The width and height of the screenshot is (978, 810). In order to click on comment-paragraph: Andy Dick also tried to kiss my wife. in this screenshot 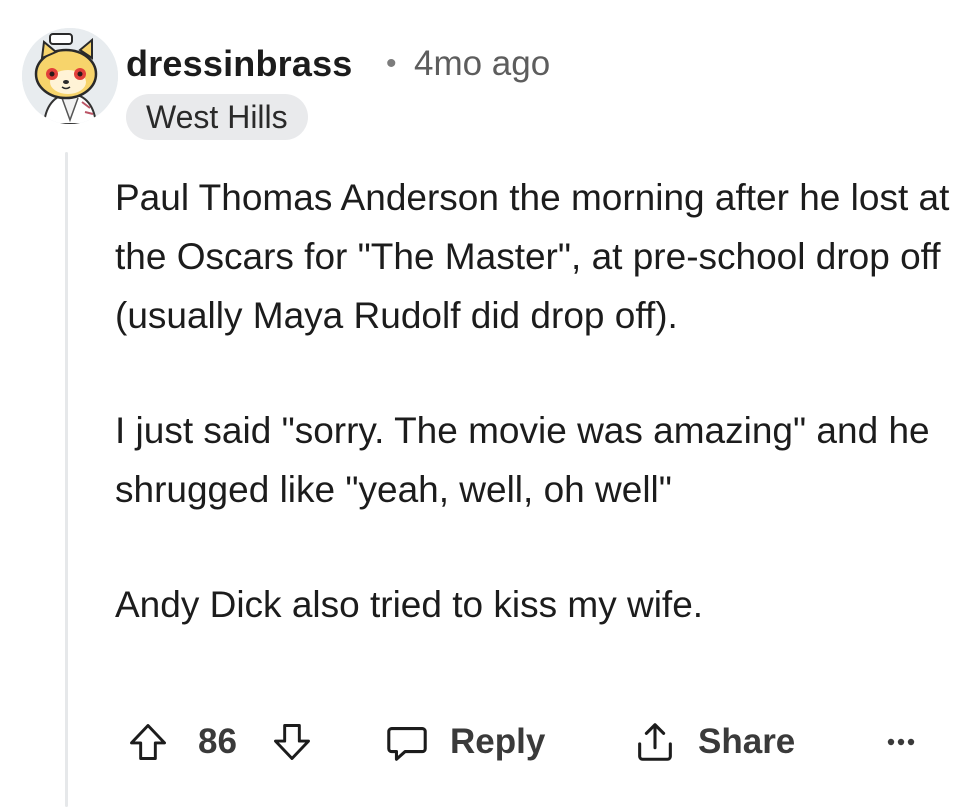, I will do `click(409, 604)`.